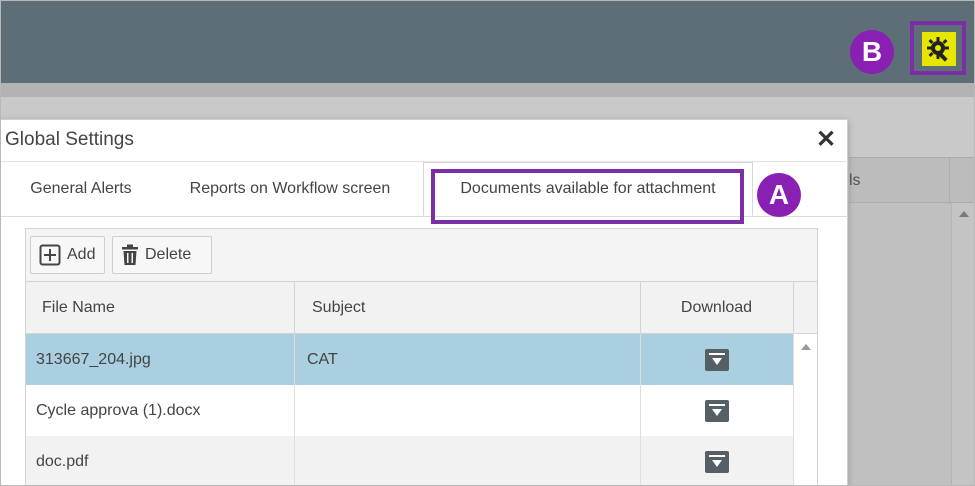  Describe the element at coordinates (50, 255) in the screenshot. I see `plus-box-icon` at that location.